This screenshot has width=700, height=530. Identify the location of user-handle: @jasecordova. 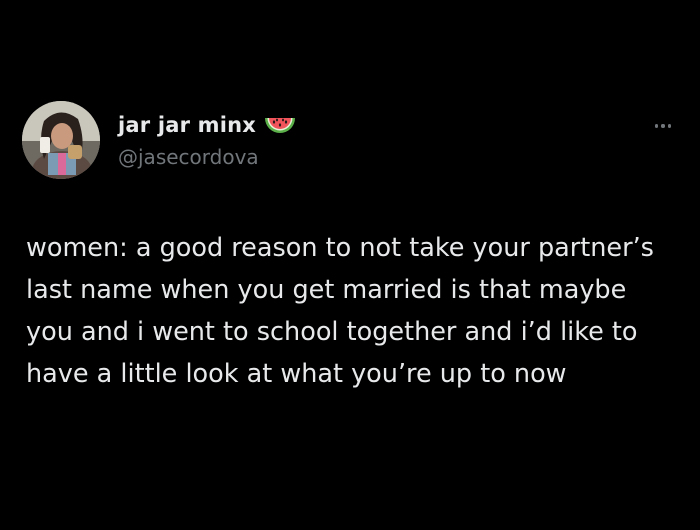
(188, 157).